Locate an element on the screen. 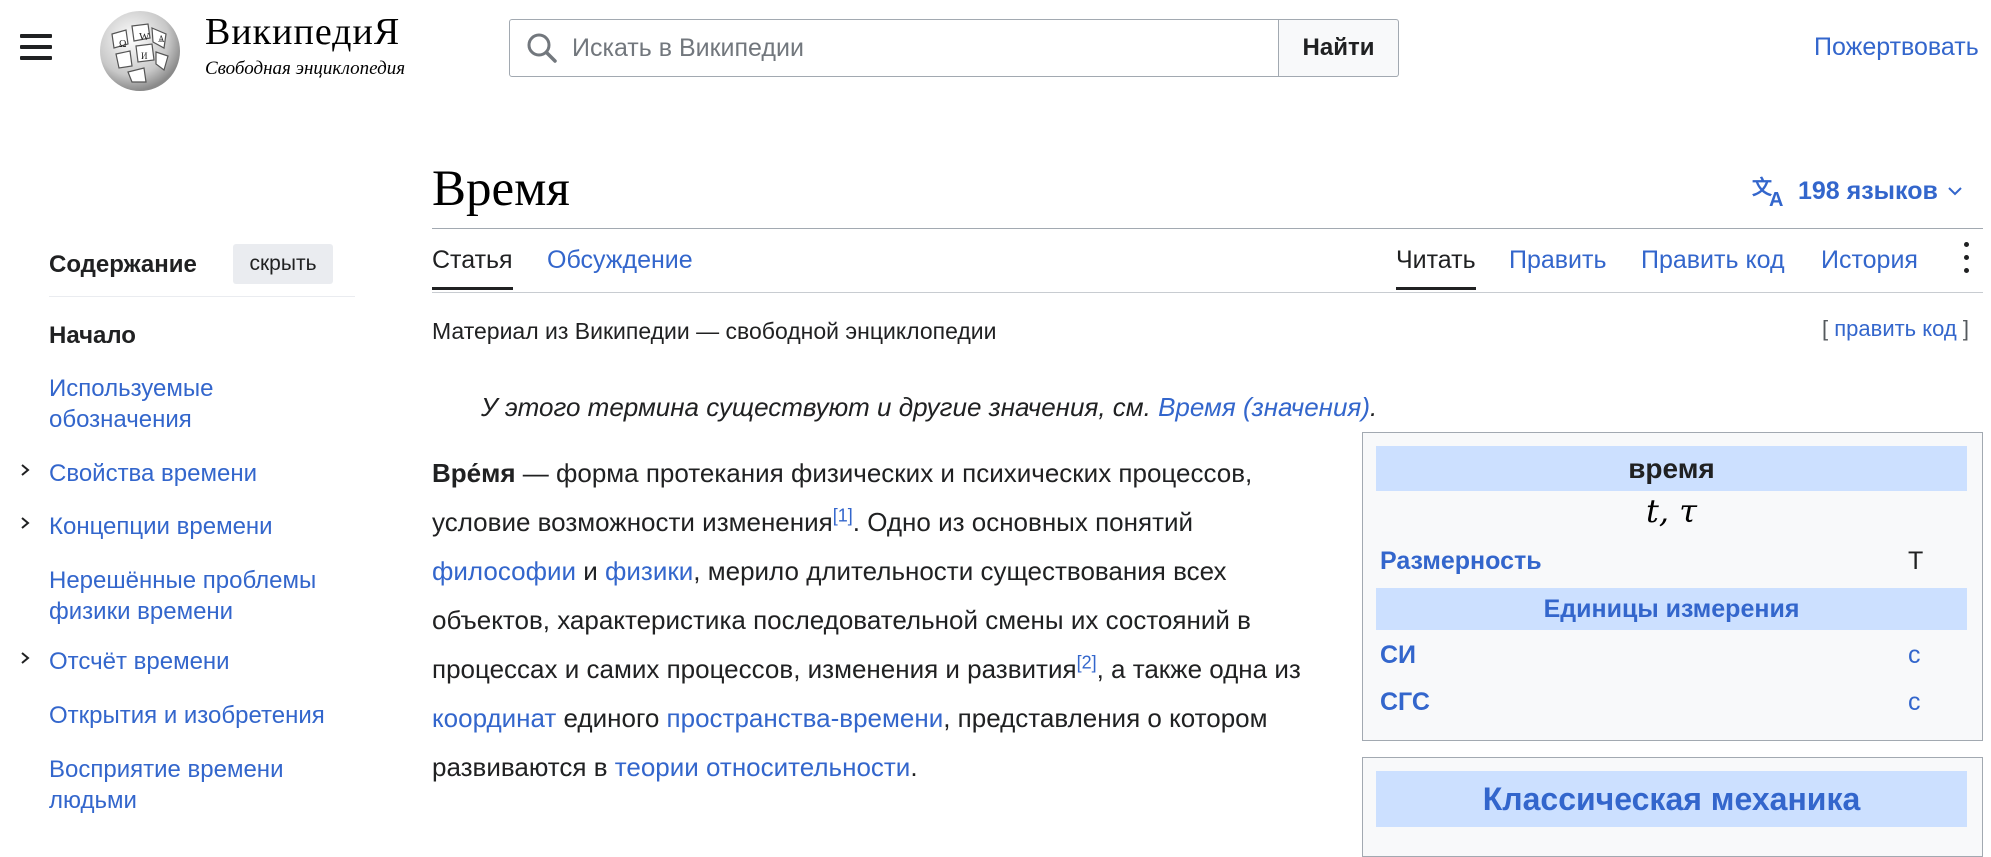 This screenshot has height=857, width=1991. hatnote-end: . is located at coordinates (1373, 407).